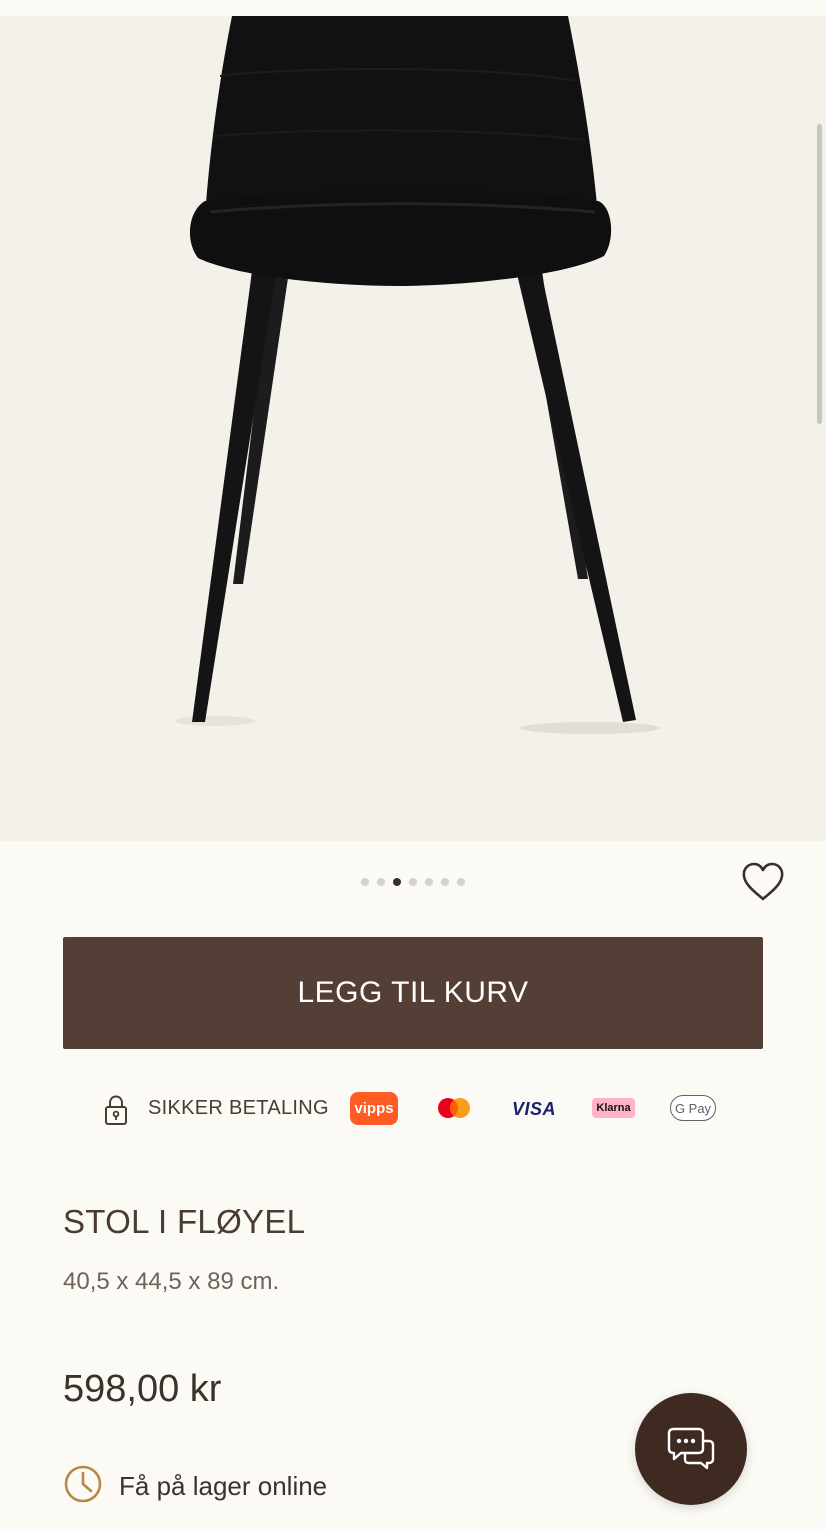 This screenshot has height=1529, width=826. I want to click on chat-button, so click(691, 1449).